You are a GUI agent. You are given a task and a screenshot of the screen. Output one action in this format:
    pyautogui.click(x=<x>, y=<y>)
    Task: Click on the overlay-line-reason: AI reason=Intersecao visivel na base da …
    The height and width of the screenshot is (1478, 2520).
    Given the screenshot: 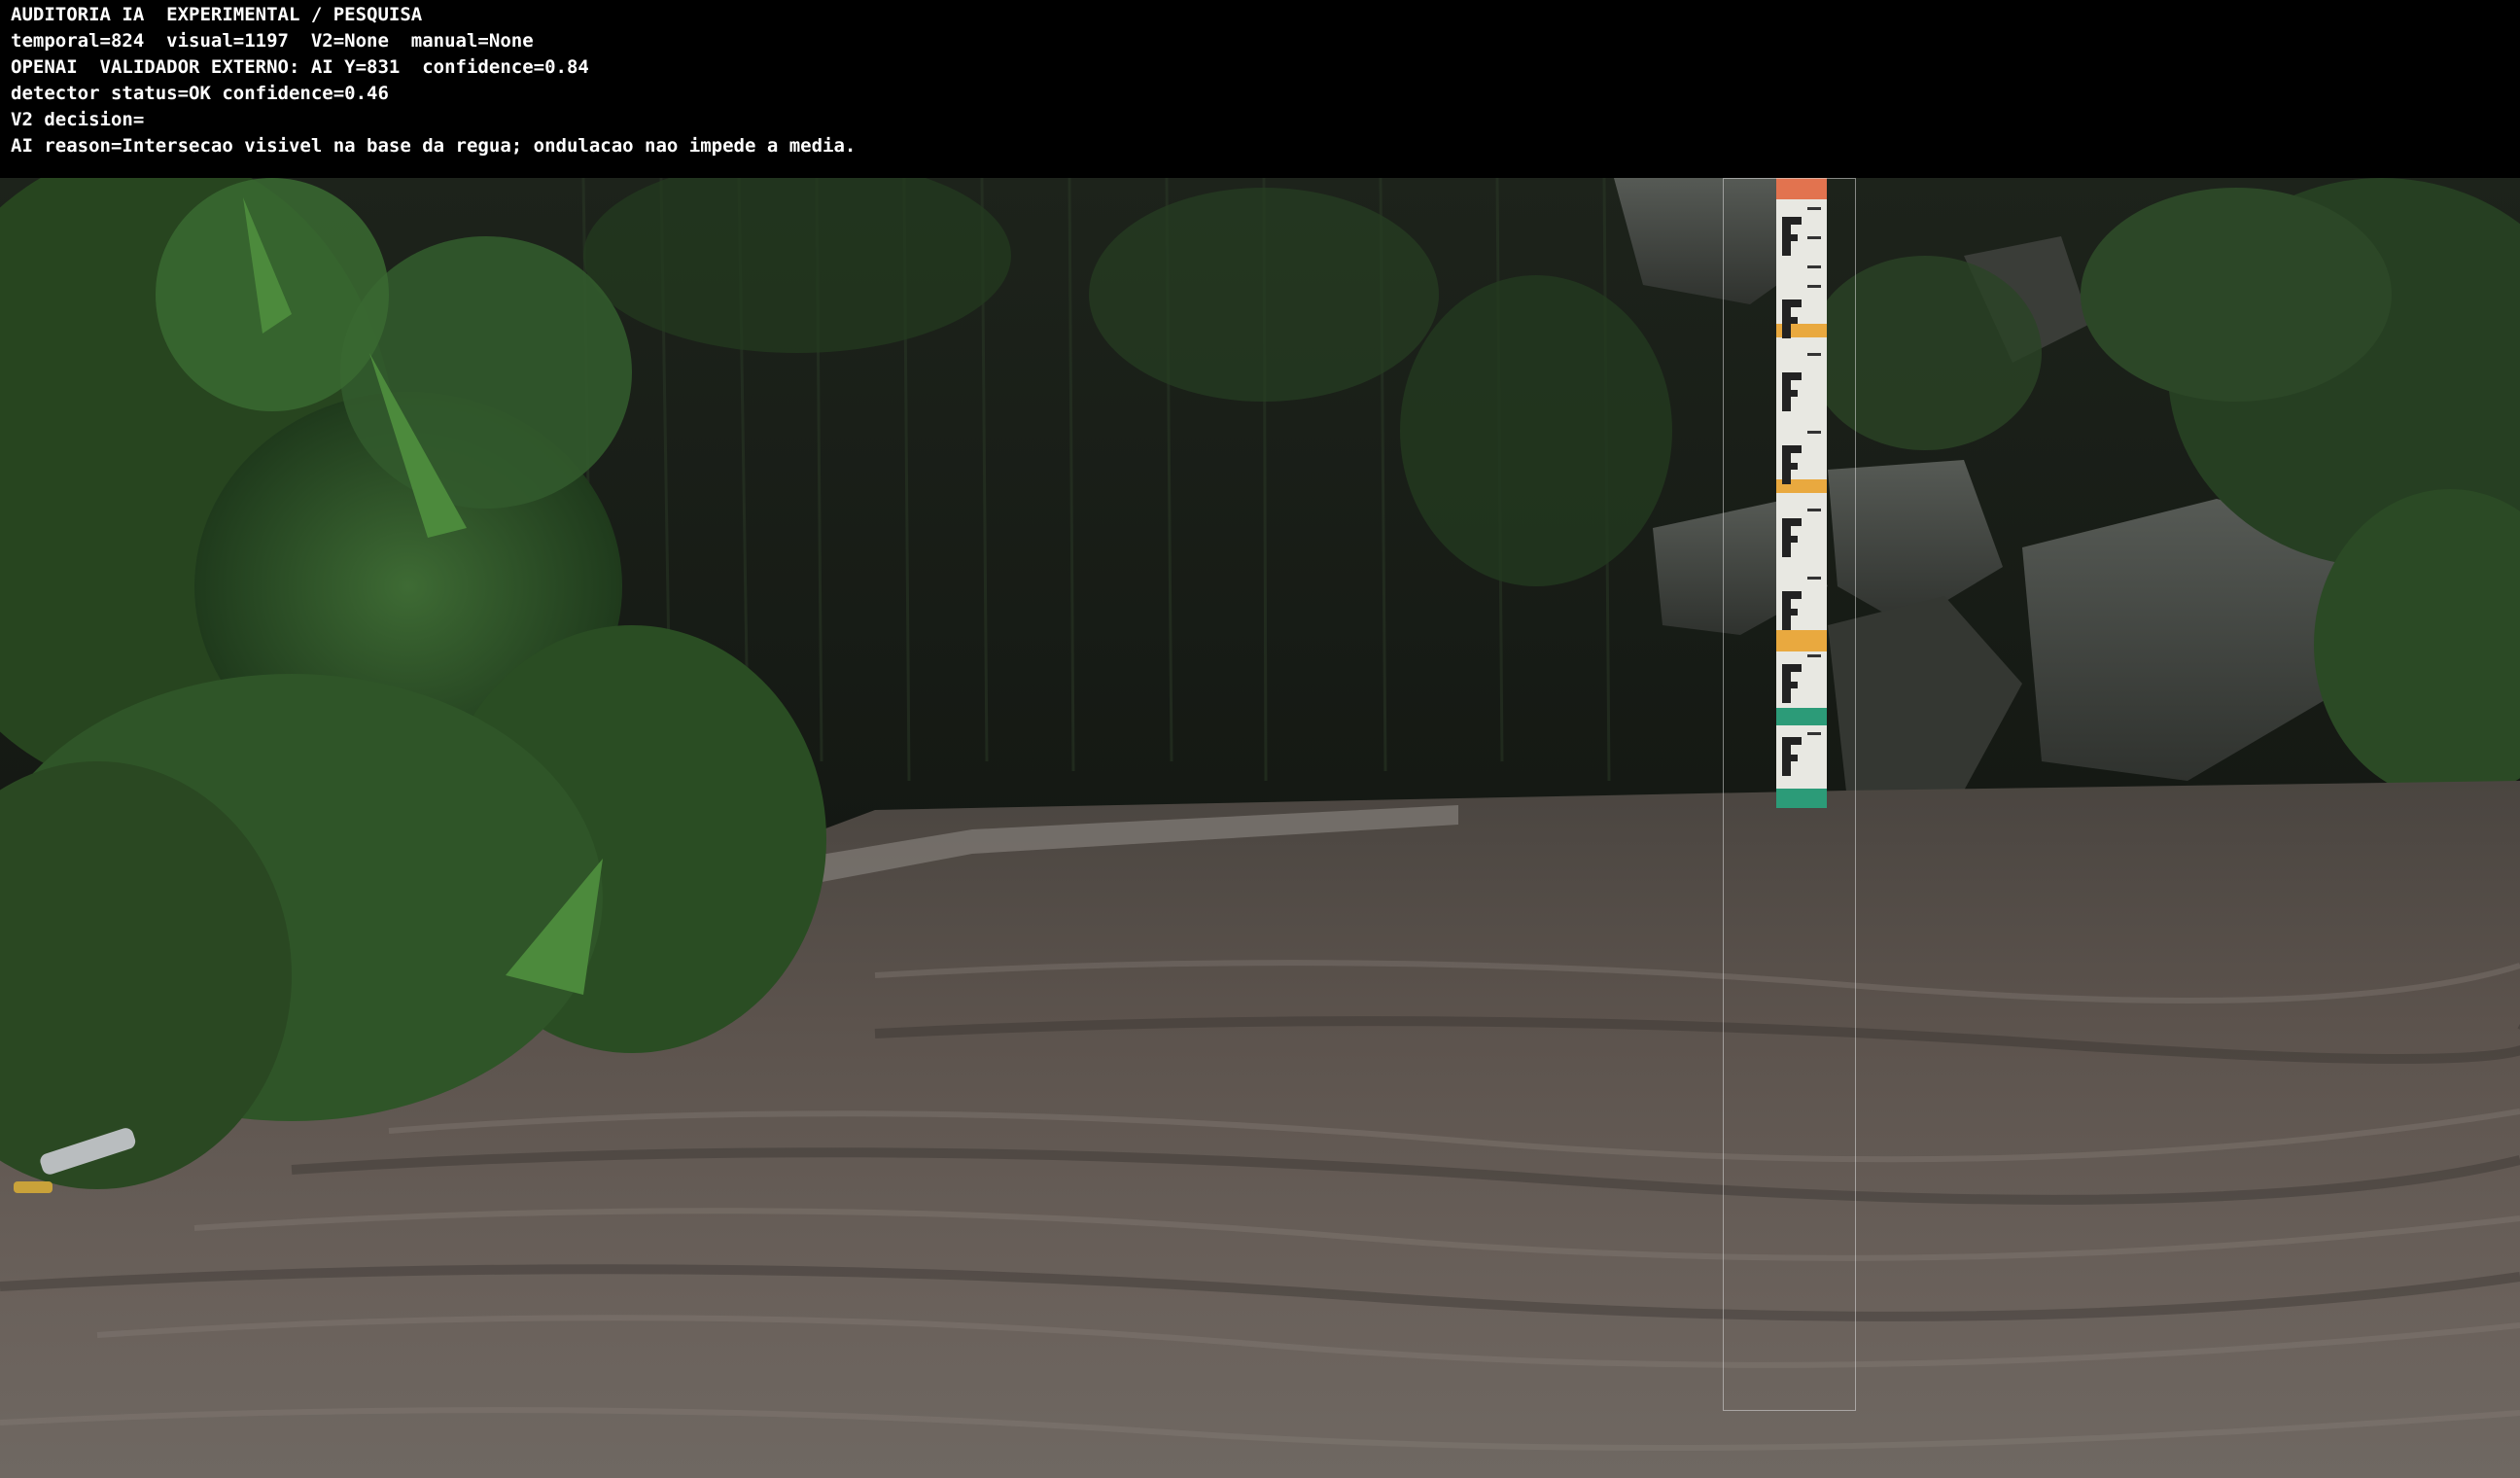 What is the action you would take?
    pyautogui.click(x=434, y=146)
    